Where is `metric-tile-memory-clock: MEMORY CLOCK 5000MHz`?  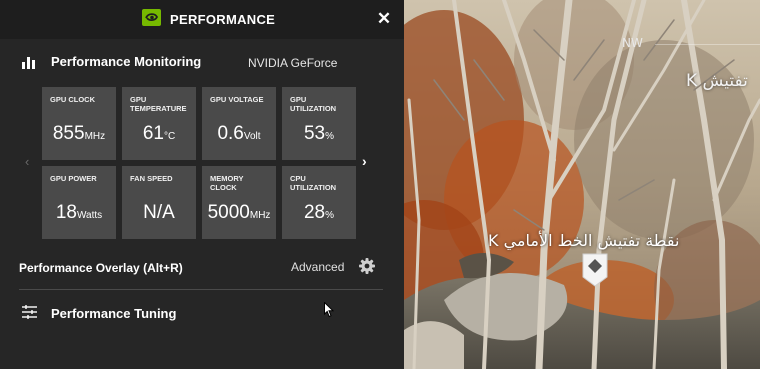 metric-tile-memory-clock: MEMORY CLOCK 5000MHz is located at coordinates (239, 202).